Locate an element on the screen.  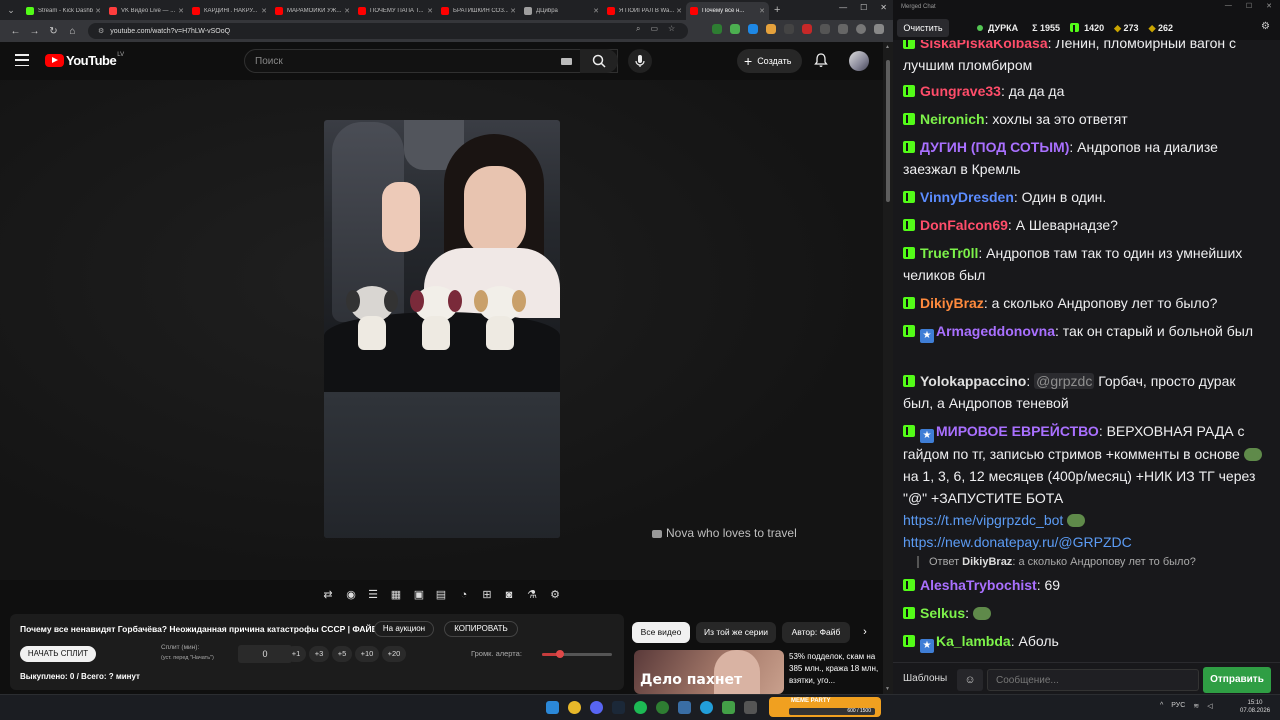
scroll-up-icon: ▲ is located at coordinates (887, 47).